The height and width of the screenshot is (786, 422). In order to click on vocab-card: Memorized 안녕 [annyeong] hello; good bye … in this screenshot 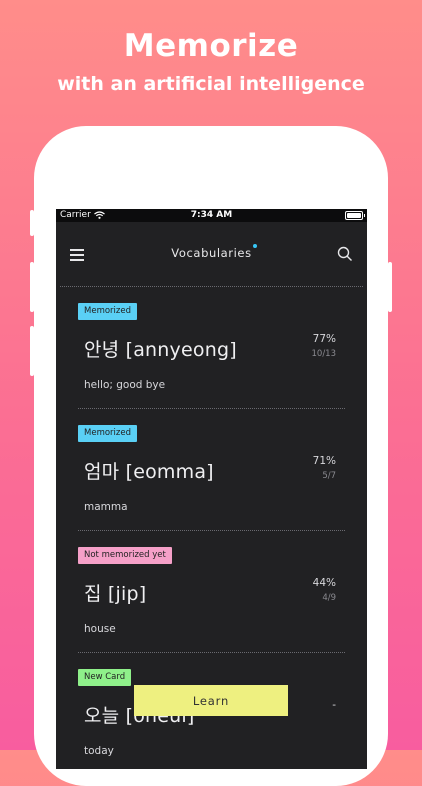, I will do `click(211, 348)`.